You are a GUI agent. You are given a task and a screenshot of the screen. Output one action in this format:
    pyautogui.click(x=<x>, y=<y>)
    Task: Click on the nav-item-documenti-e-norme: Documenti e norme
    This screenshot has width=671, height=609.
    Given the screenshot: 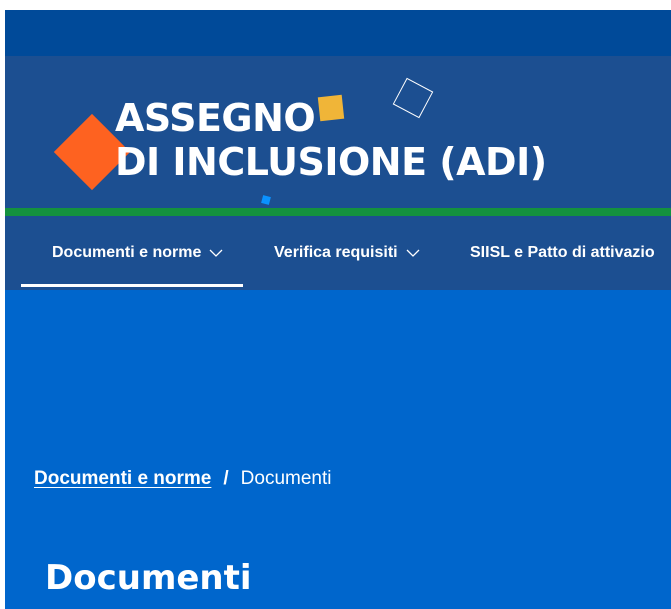 What is the action you would take?
    pyautogui.click(x=137, y=253)
    